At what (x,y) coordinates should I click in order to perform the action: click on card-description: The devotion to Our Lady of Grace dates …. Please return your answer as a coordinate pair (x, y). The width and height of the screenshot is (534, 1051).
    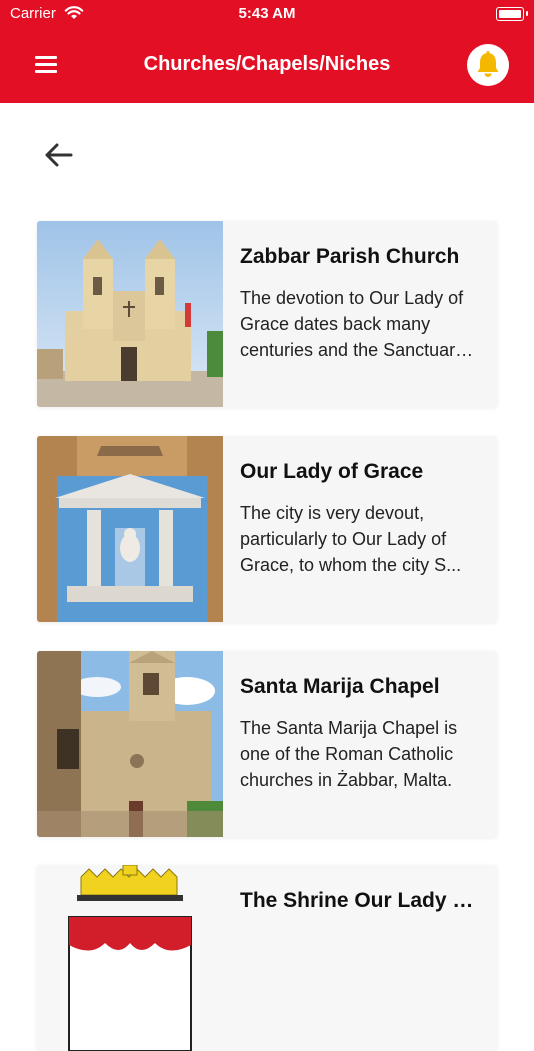
    Looking at the image, I should click on (352, 324).